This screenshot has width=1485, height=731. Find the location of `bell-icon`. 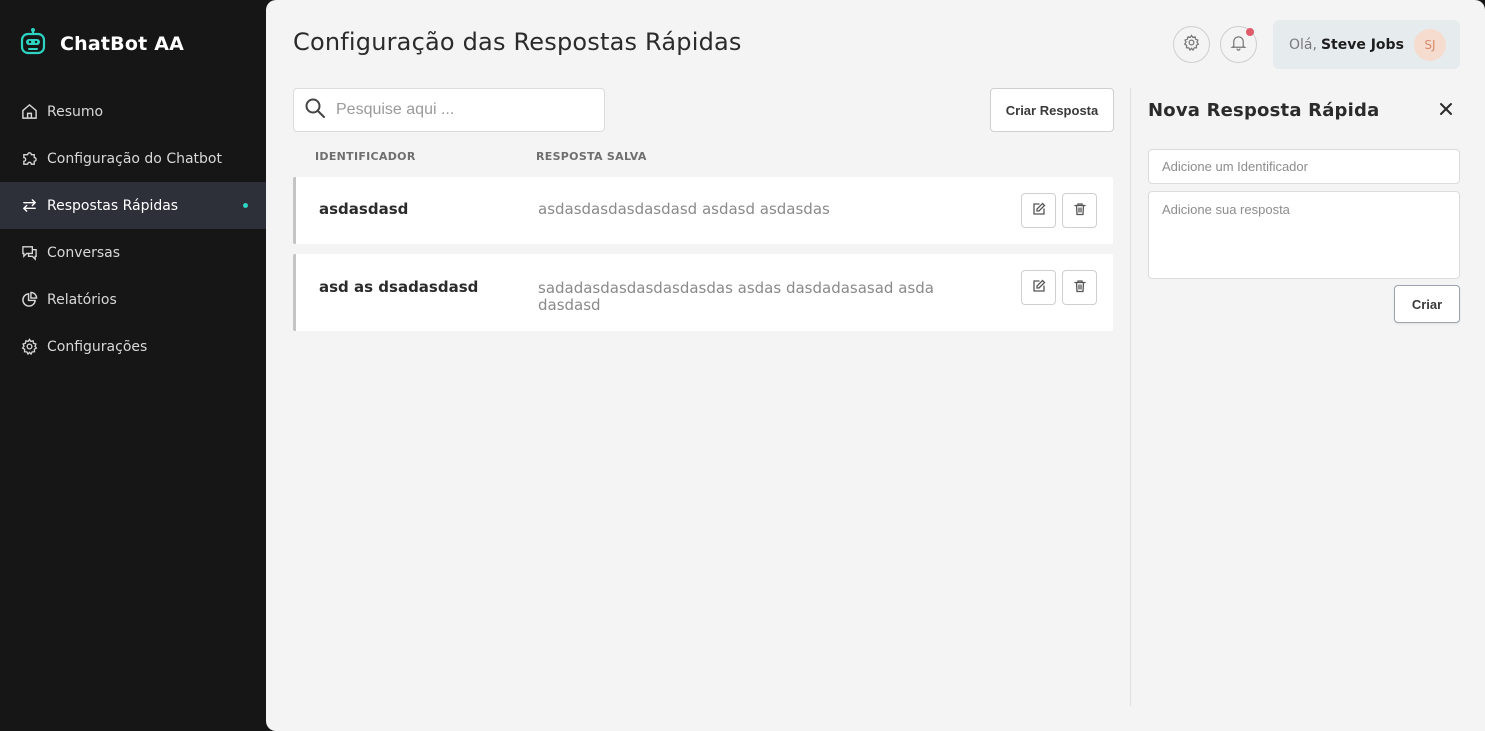

bell-icon is located at coordinates (1238, 44).